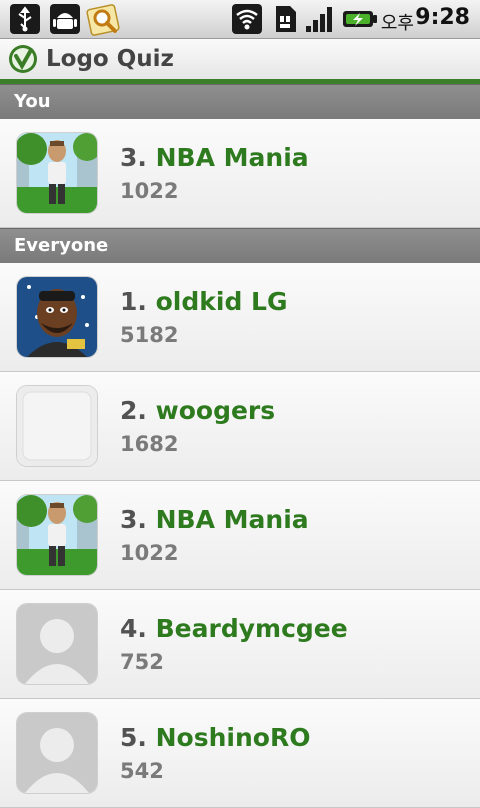 The image size is (480, 808). What do you see at coordinates (215, 410) in the screenshot?
I see `player-name: woogers` at bounding box center [215, 410].